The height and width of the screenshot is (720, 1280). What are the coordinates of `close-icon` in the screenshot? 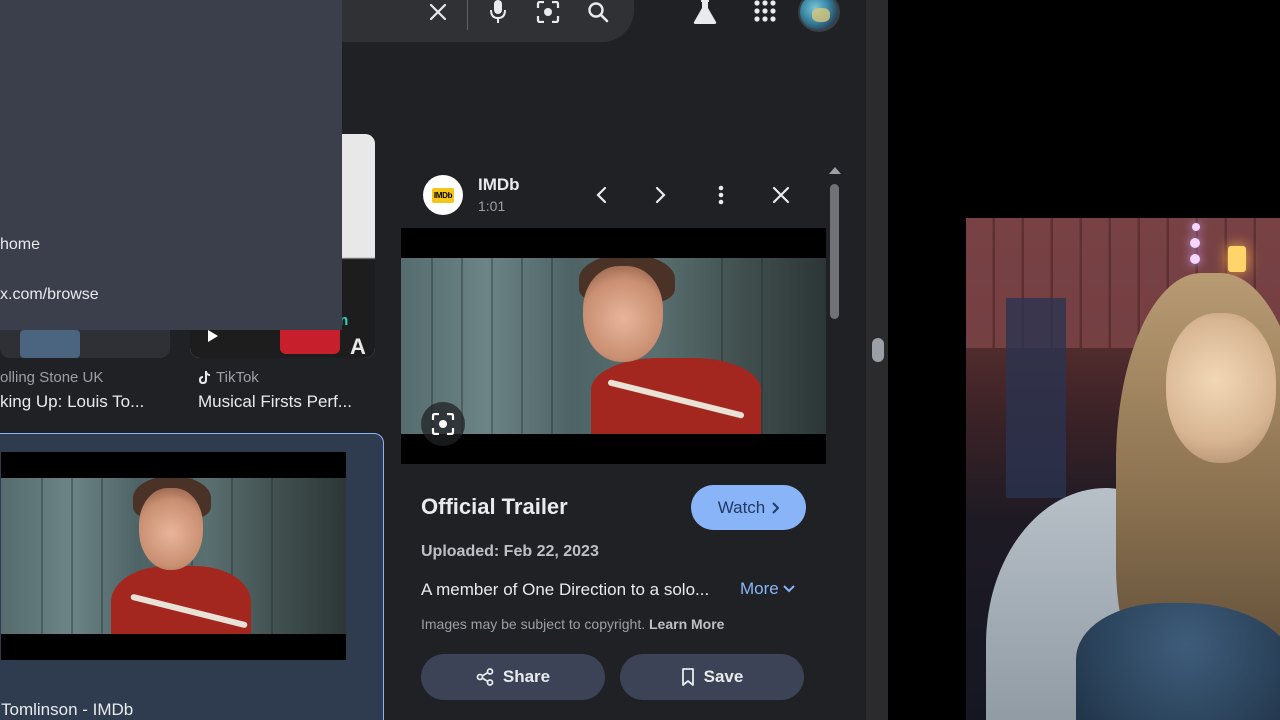 It's located at (438, 12).